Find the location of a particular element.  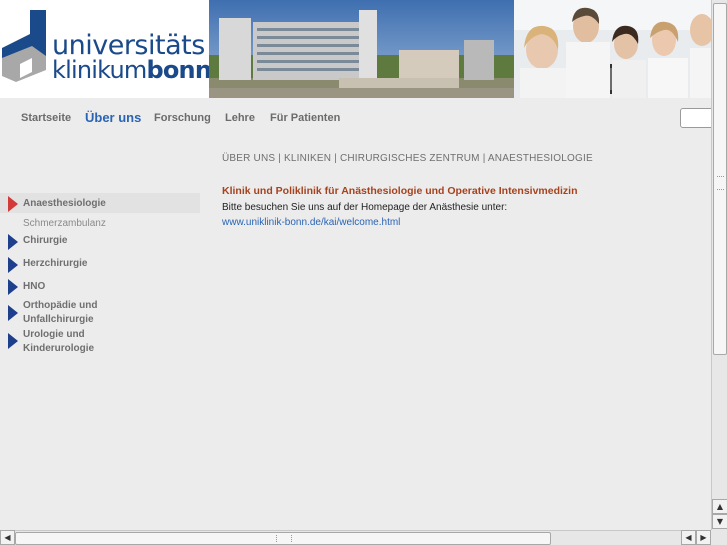

sidebar-item-anaesthesiologie: Anaesthesiologie is located at coordinates (100, 204).